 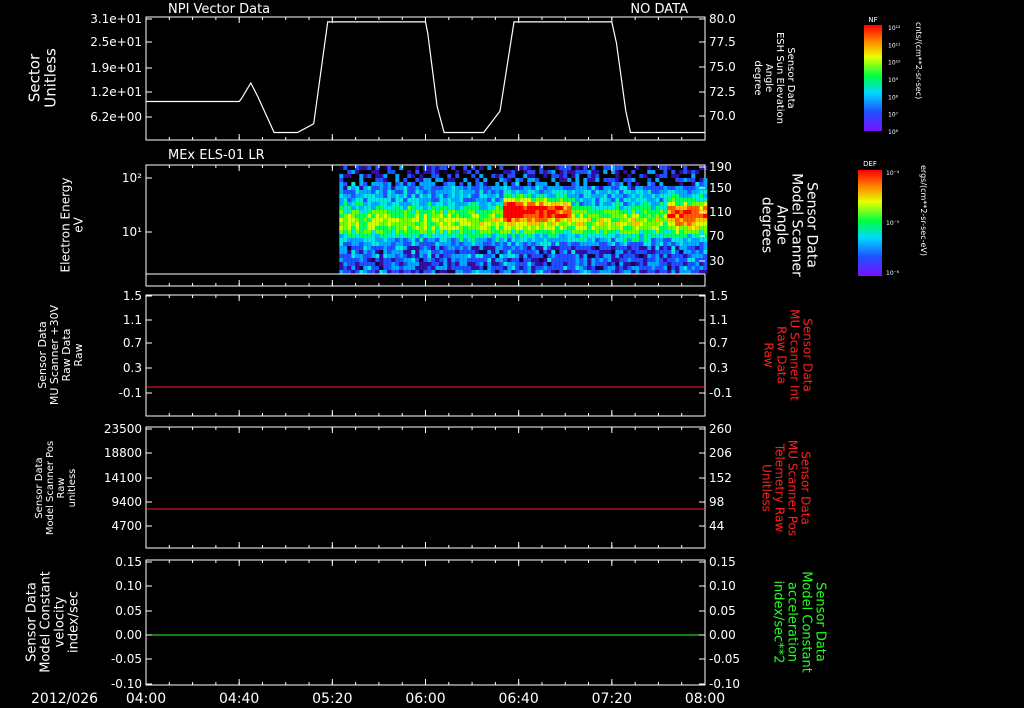 I want to click on time-tick-label: 04:40, so click(x=239, y=699).